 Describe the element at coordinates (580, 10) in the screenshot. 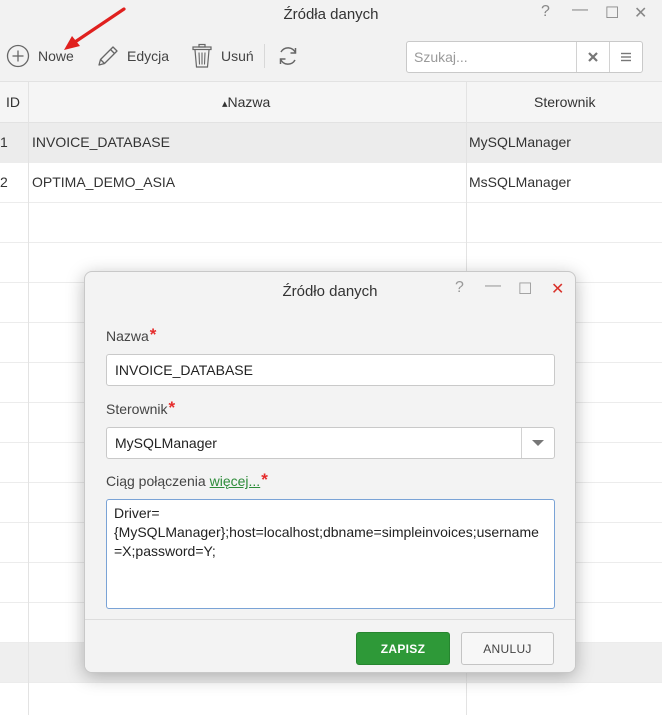

I see `minimize-icon: —` at that location.